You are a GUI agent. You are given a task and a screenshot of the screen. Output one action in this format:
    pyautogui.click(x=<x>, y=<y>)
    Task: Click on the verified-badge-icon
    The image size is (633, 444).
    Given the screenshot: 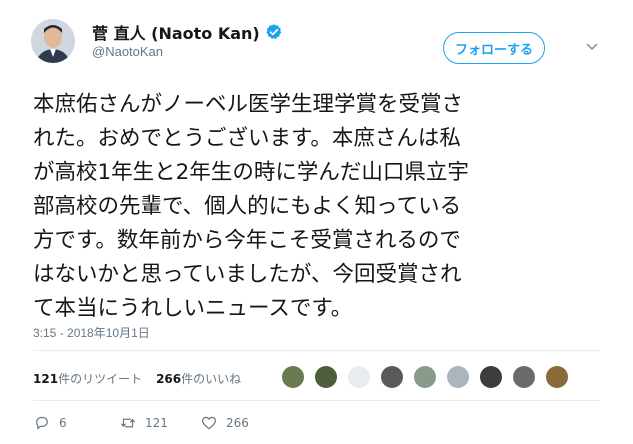 What is the action you would take?
    pyautogui.click(x=274, y=32)
    